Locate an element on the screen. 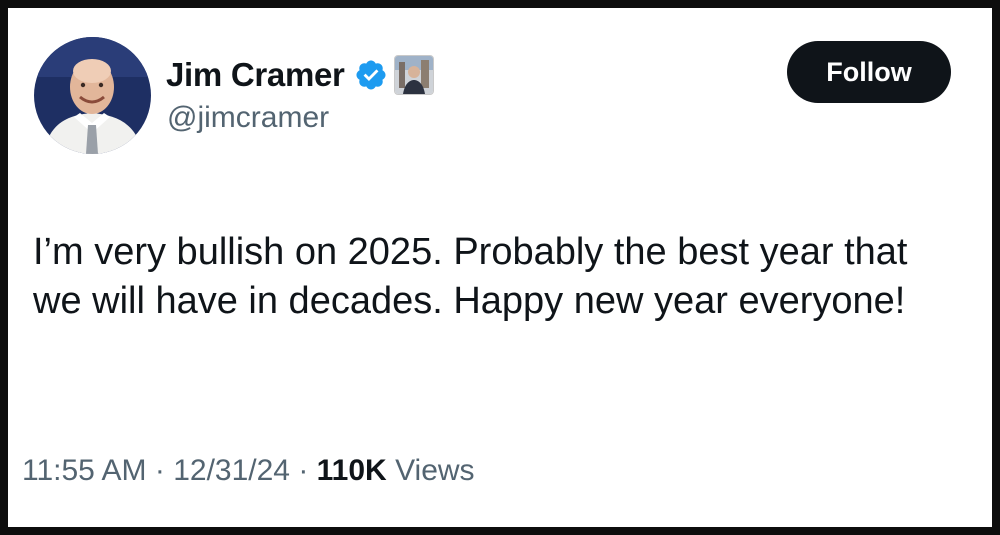  display-name: Jim Cramer is located at coordinates (255, 75).